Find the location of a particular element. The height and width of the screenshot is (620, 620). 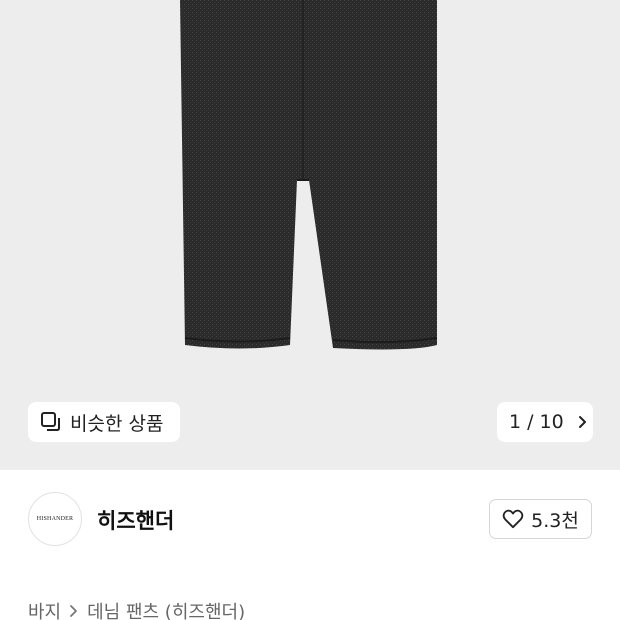

brand-logo-text: HISHANDER is located at coordinates (55, 519).